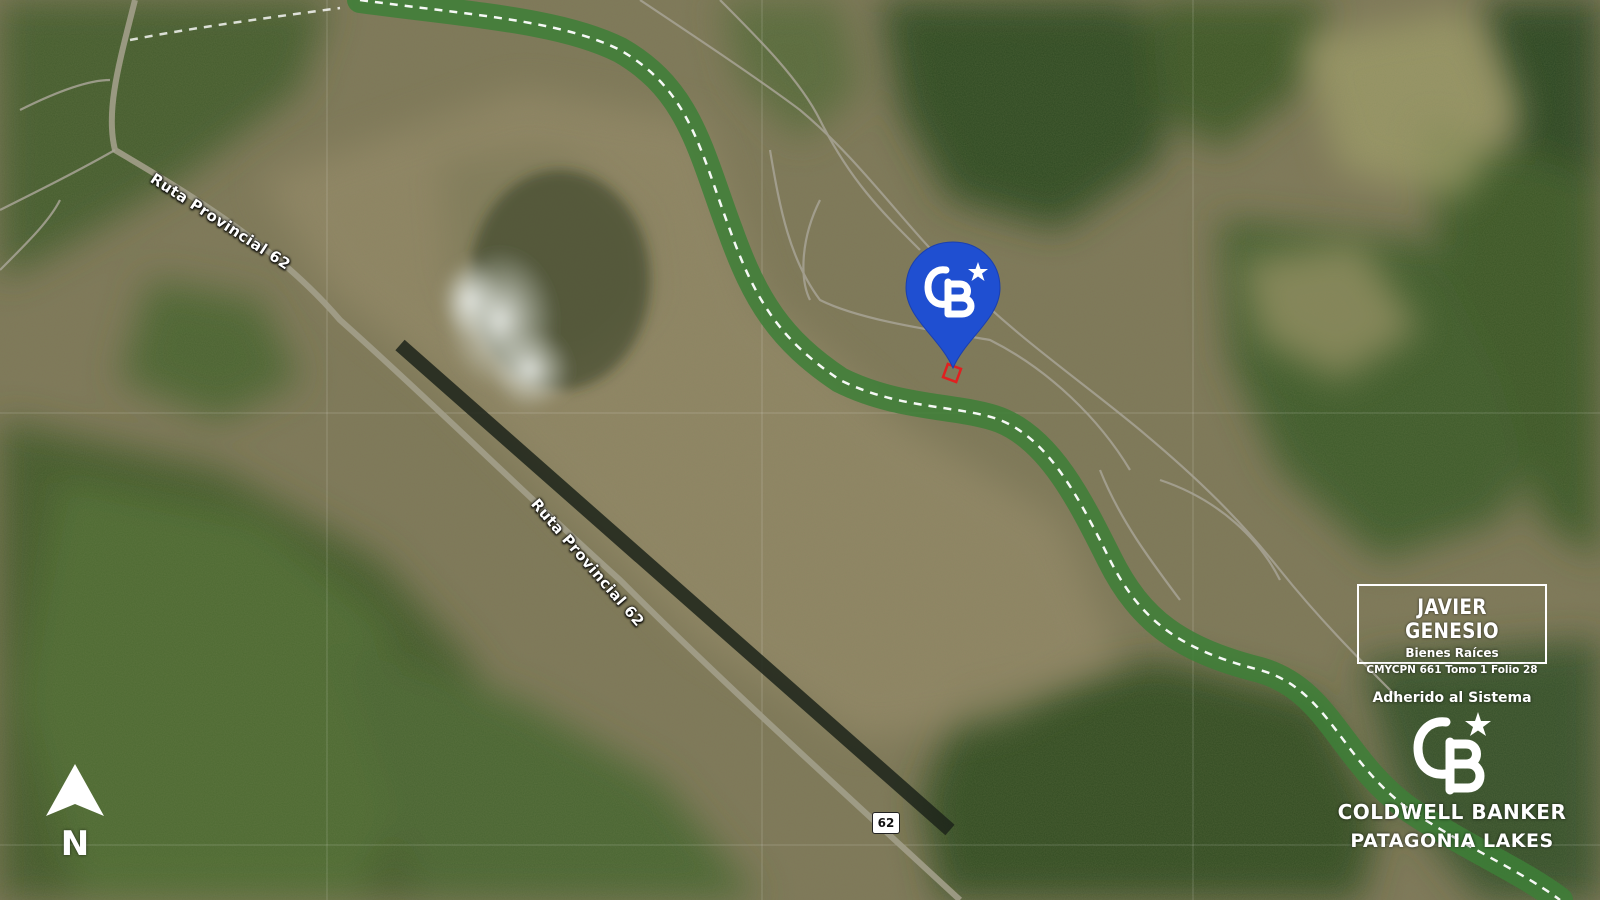  What do you see at coordinates (1453, 754) in the screenshot?
I see `coldwell-banker-logo` at bounding box center [1453, 754].